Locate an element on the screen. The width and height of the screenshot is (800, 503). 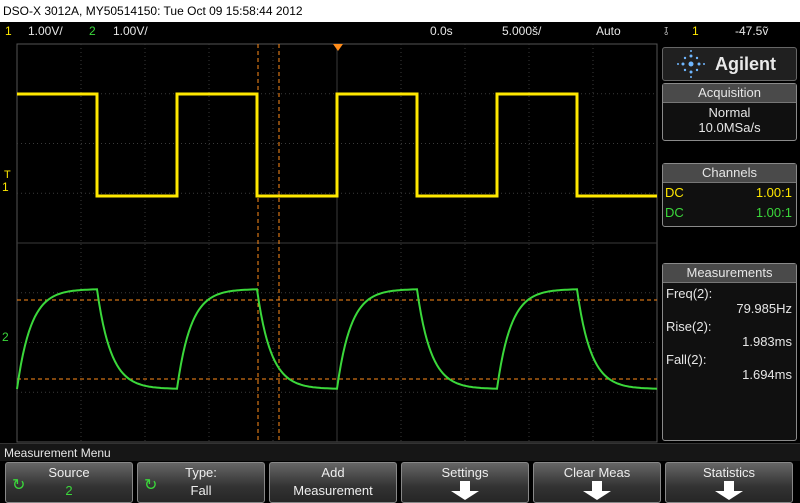
source-softkey: ↻ Source 2 is located at coordinates (69, 482).